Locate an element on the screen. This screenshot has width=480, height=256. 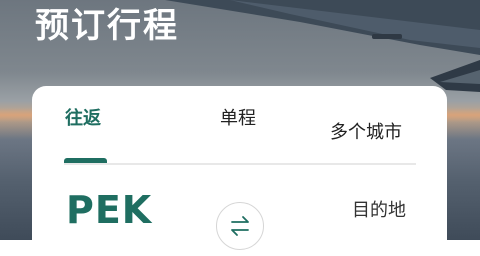
destination-field: 目的地 is located at coordinates (379, 211).